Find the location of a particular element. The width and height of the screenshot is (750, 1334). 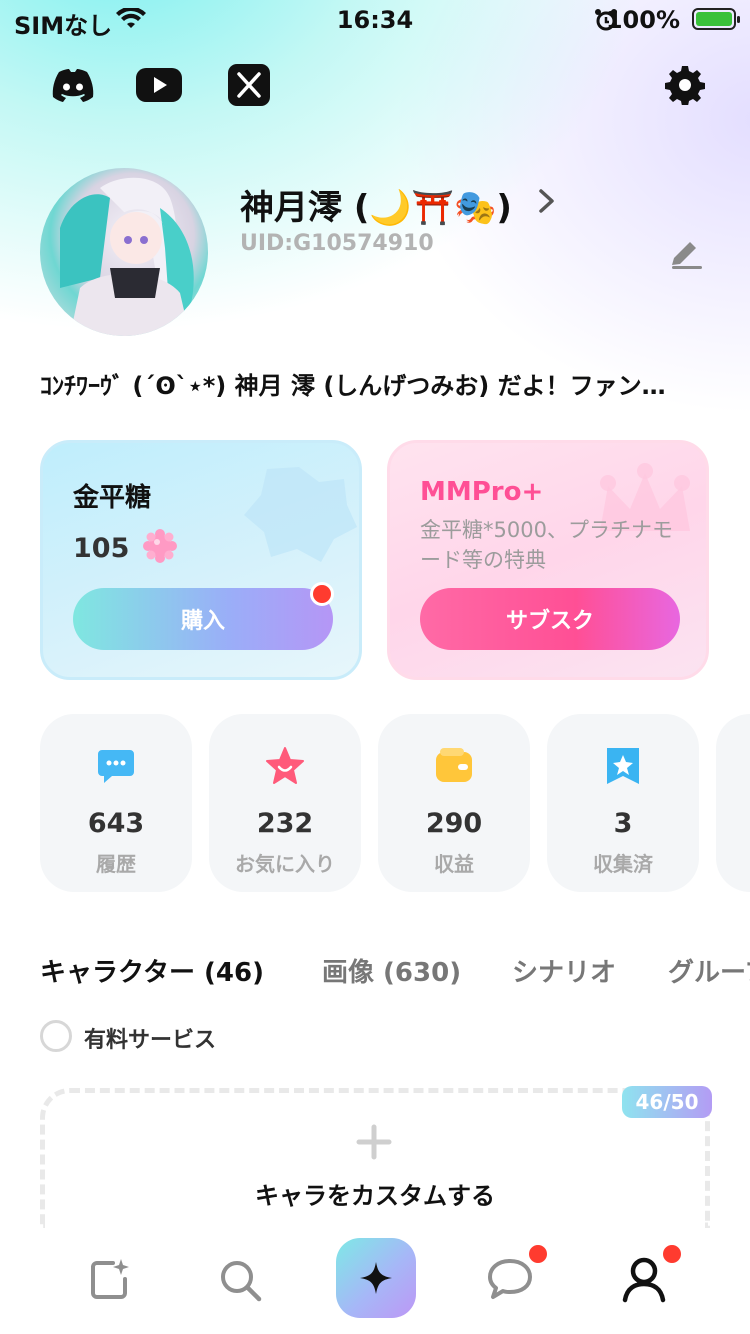

subscription-card: MMPro+ 金平糖*5000、プラチナモード等の特典 サブスク is located at coordinates (548, 560).